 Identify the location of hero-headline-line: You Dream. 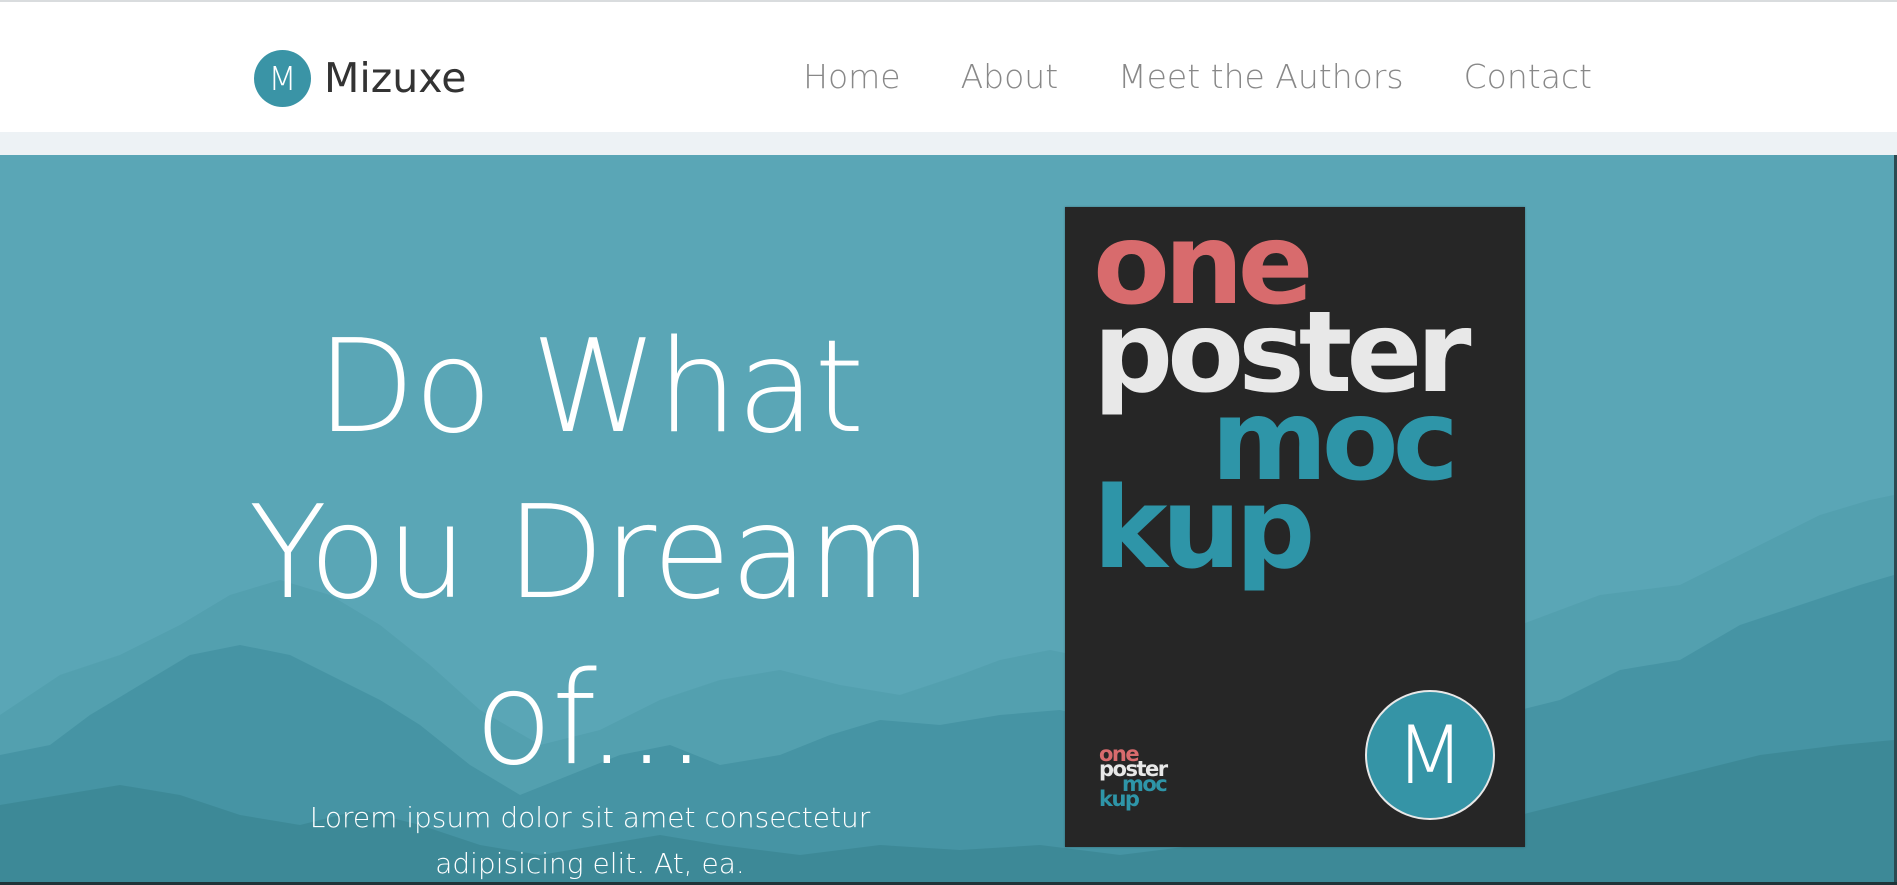
(590, 553).